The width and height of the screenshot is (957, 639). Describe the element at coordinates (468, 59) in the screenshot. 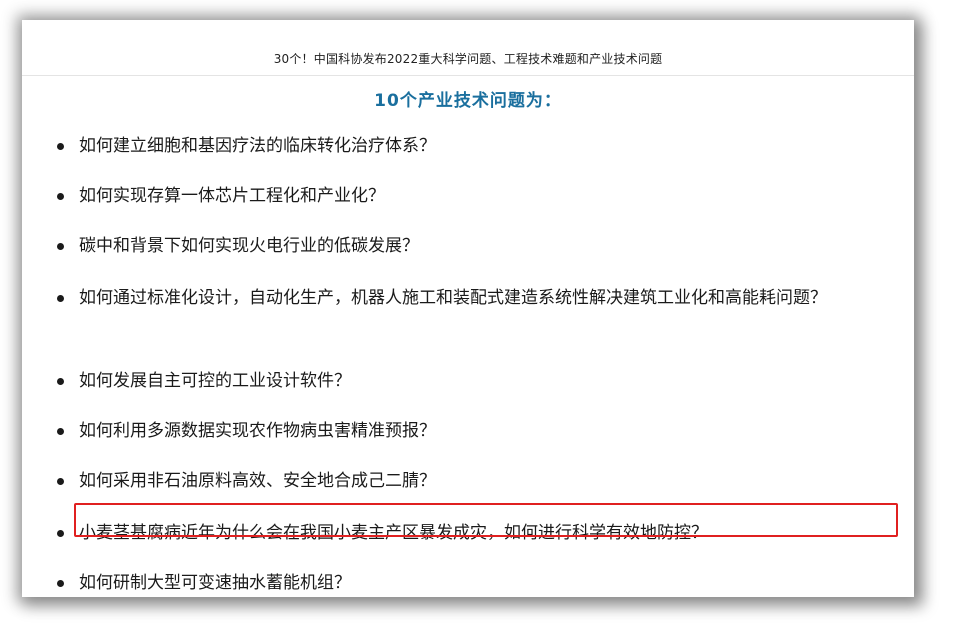

I see `article-title: 30个！中国科协发布2022重大科学问题、工程技术难题和产业技术问题` at that location.